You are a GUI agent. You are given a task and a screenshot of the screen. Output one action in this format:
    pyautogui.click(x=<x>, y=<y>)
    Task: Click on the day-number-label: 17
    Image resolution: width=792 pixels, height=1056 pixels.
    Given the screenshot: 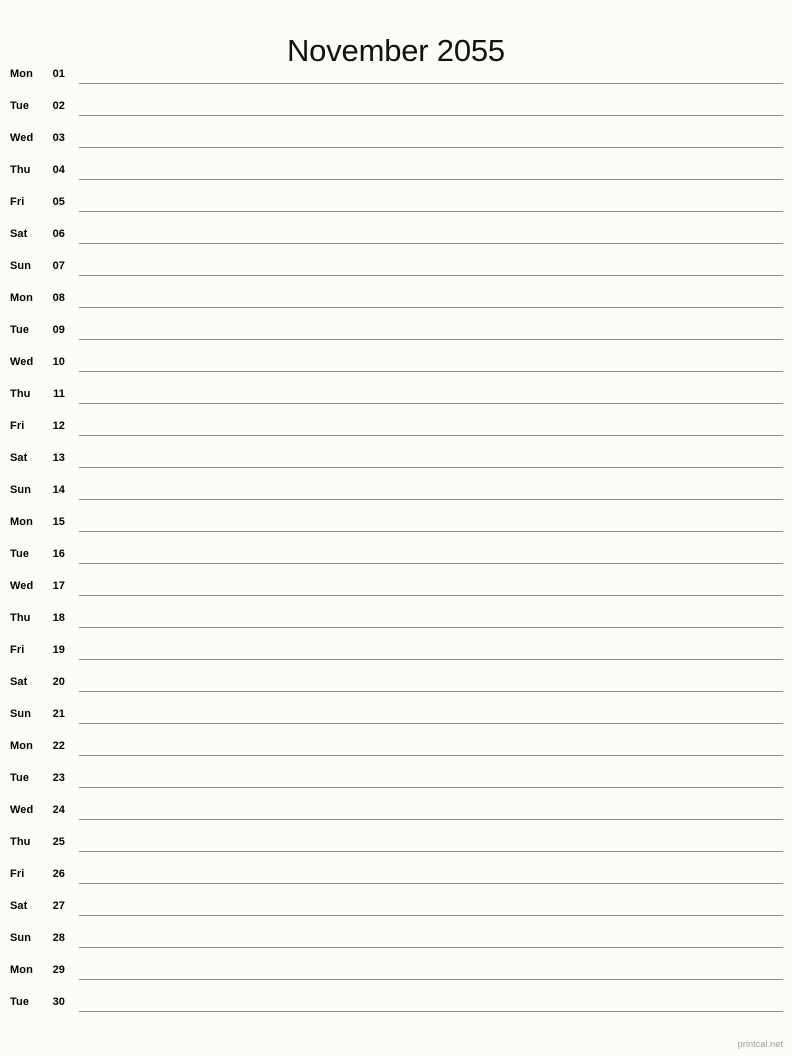 What is the action you would take?
    pyautogui.click(x=58, y=586)
    